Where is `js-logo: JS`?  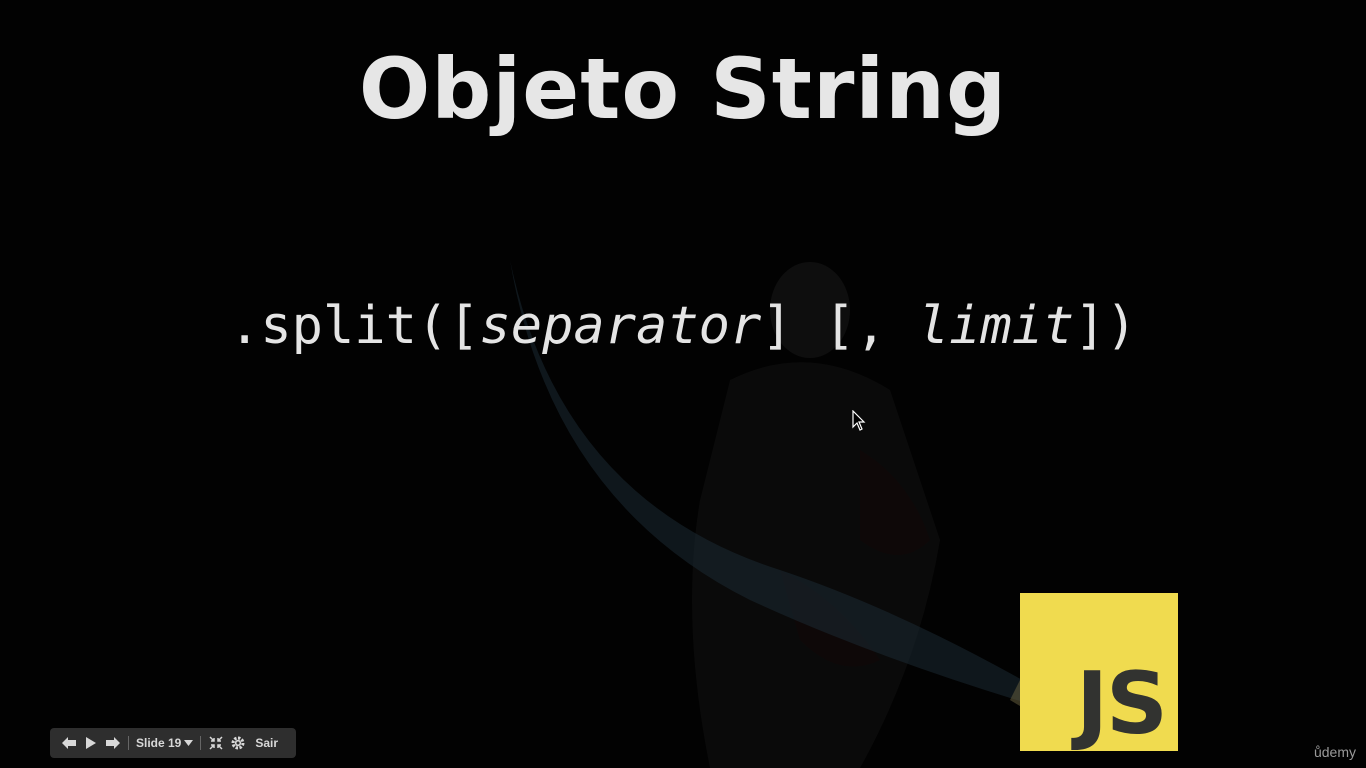 js-logo: JS is located at coordinates (1099, 672).